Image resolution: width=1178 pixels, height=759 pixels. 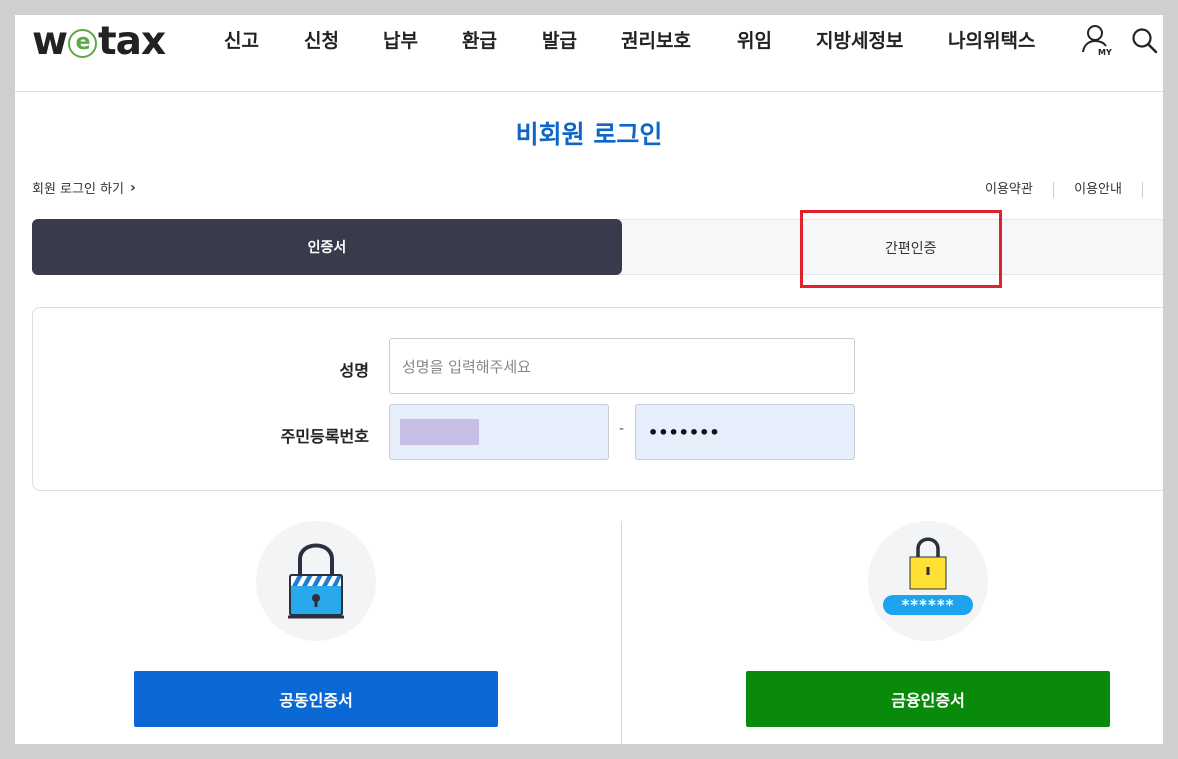 I want to click on nav-item-my-wetax: 나의위택스, so click(x=991, y=41).